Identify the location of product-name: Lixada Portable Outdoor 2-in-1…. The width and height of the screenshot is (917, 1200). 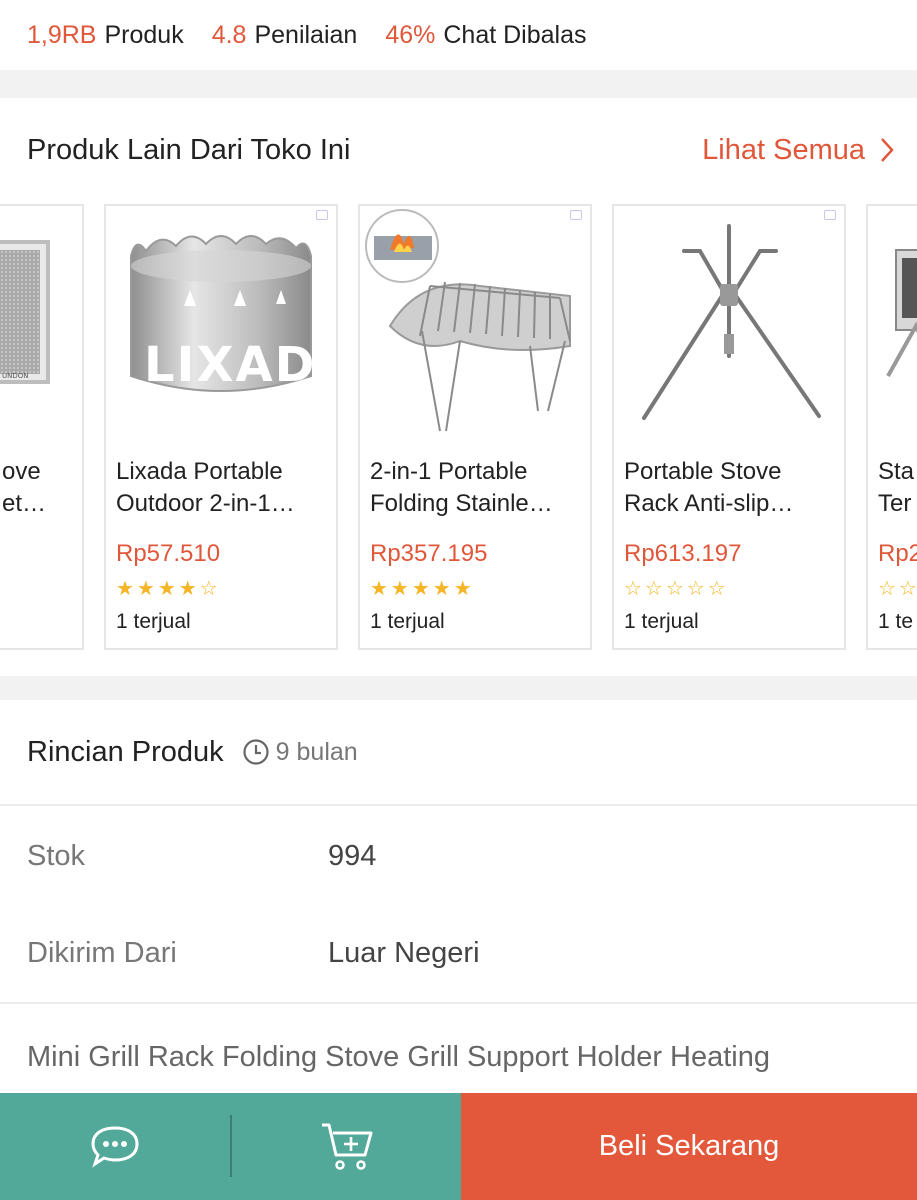
(205, 487).